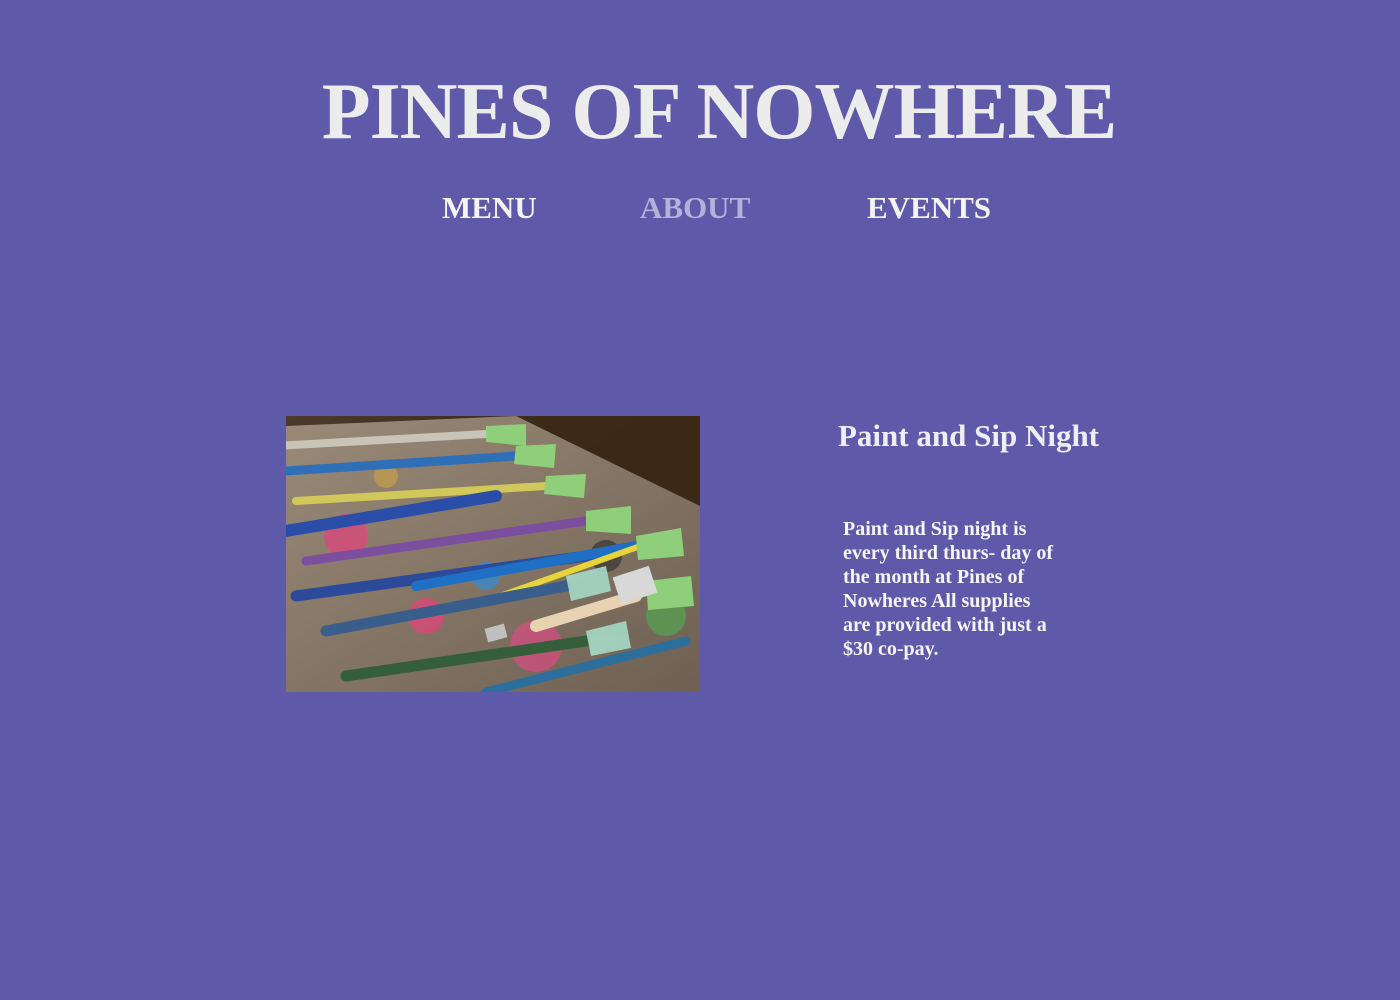 This screenshot has height=1000, width=1400. I want to click on nav-events-link: EVENTS, so click(929, 208).